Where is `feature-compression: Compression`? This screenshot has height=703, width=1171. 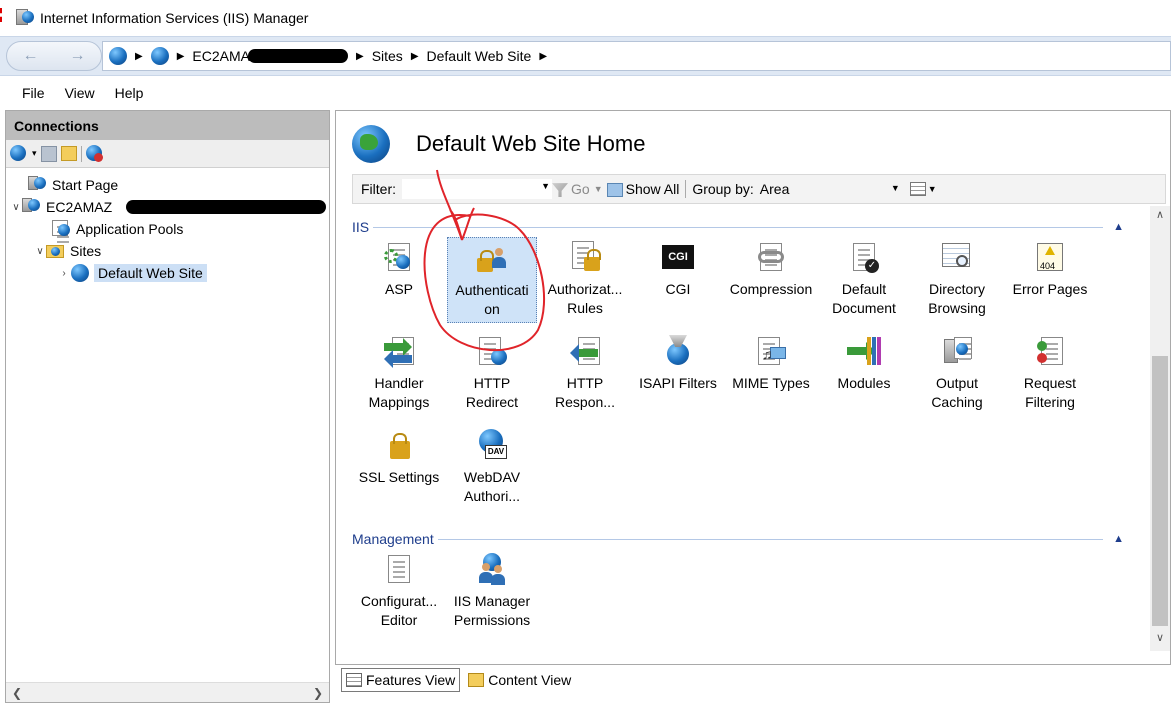 feature-compression: Compression is located at coordinates (771, 270).